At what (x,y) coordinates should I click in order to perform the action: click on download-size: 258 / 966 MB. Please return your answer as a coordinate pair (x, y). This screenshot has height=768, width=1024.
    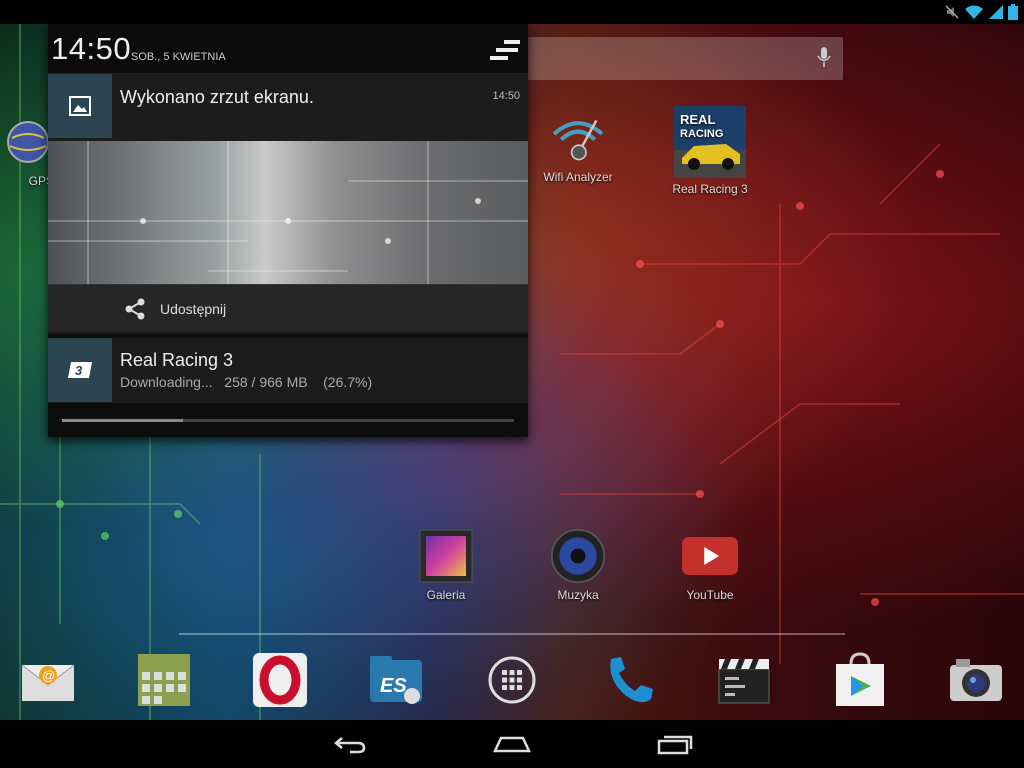
    Looking at the image, I should click on (266, 382).